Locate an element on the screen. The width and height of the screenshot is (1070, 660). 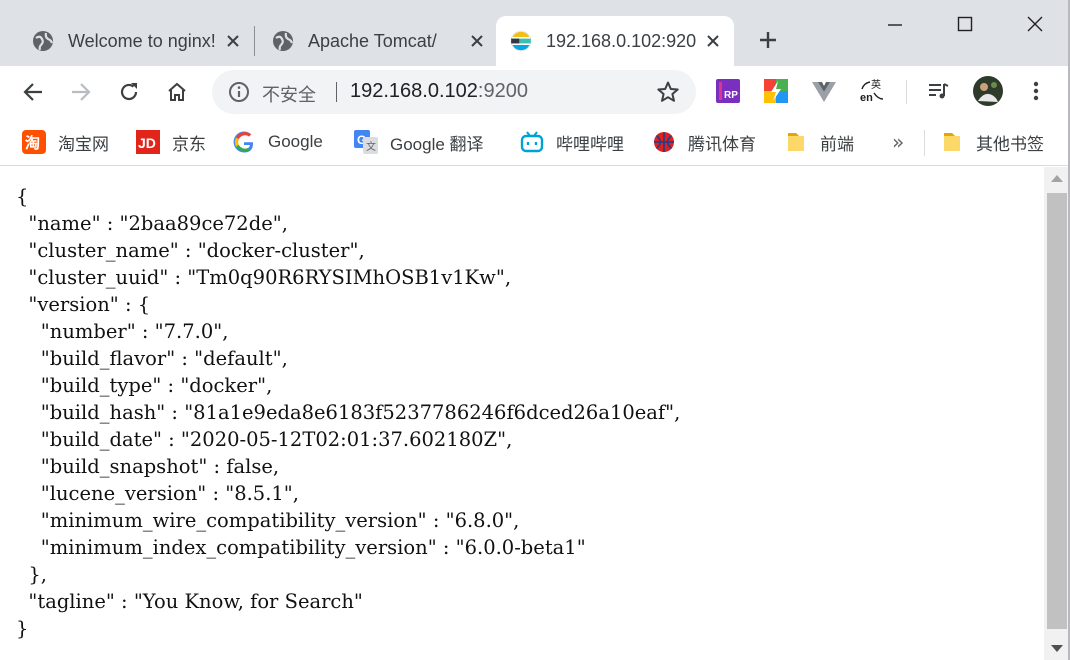
bookmark-label: 哔哩哔哩 is located at coordinates (590, 144).